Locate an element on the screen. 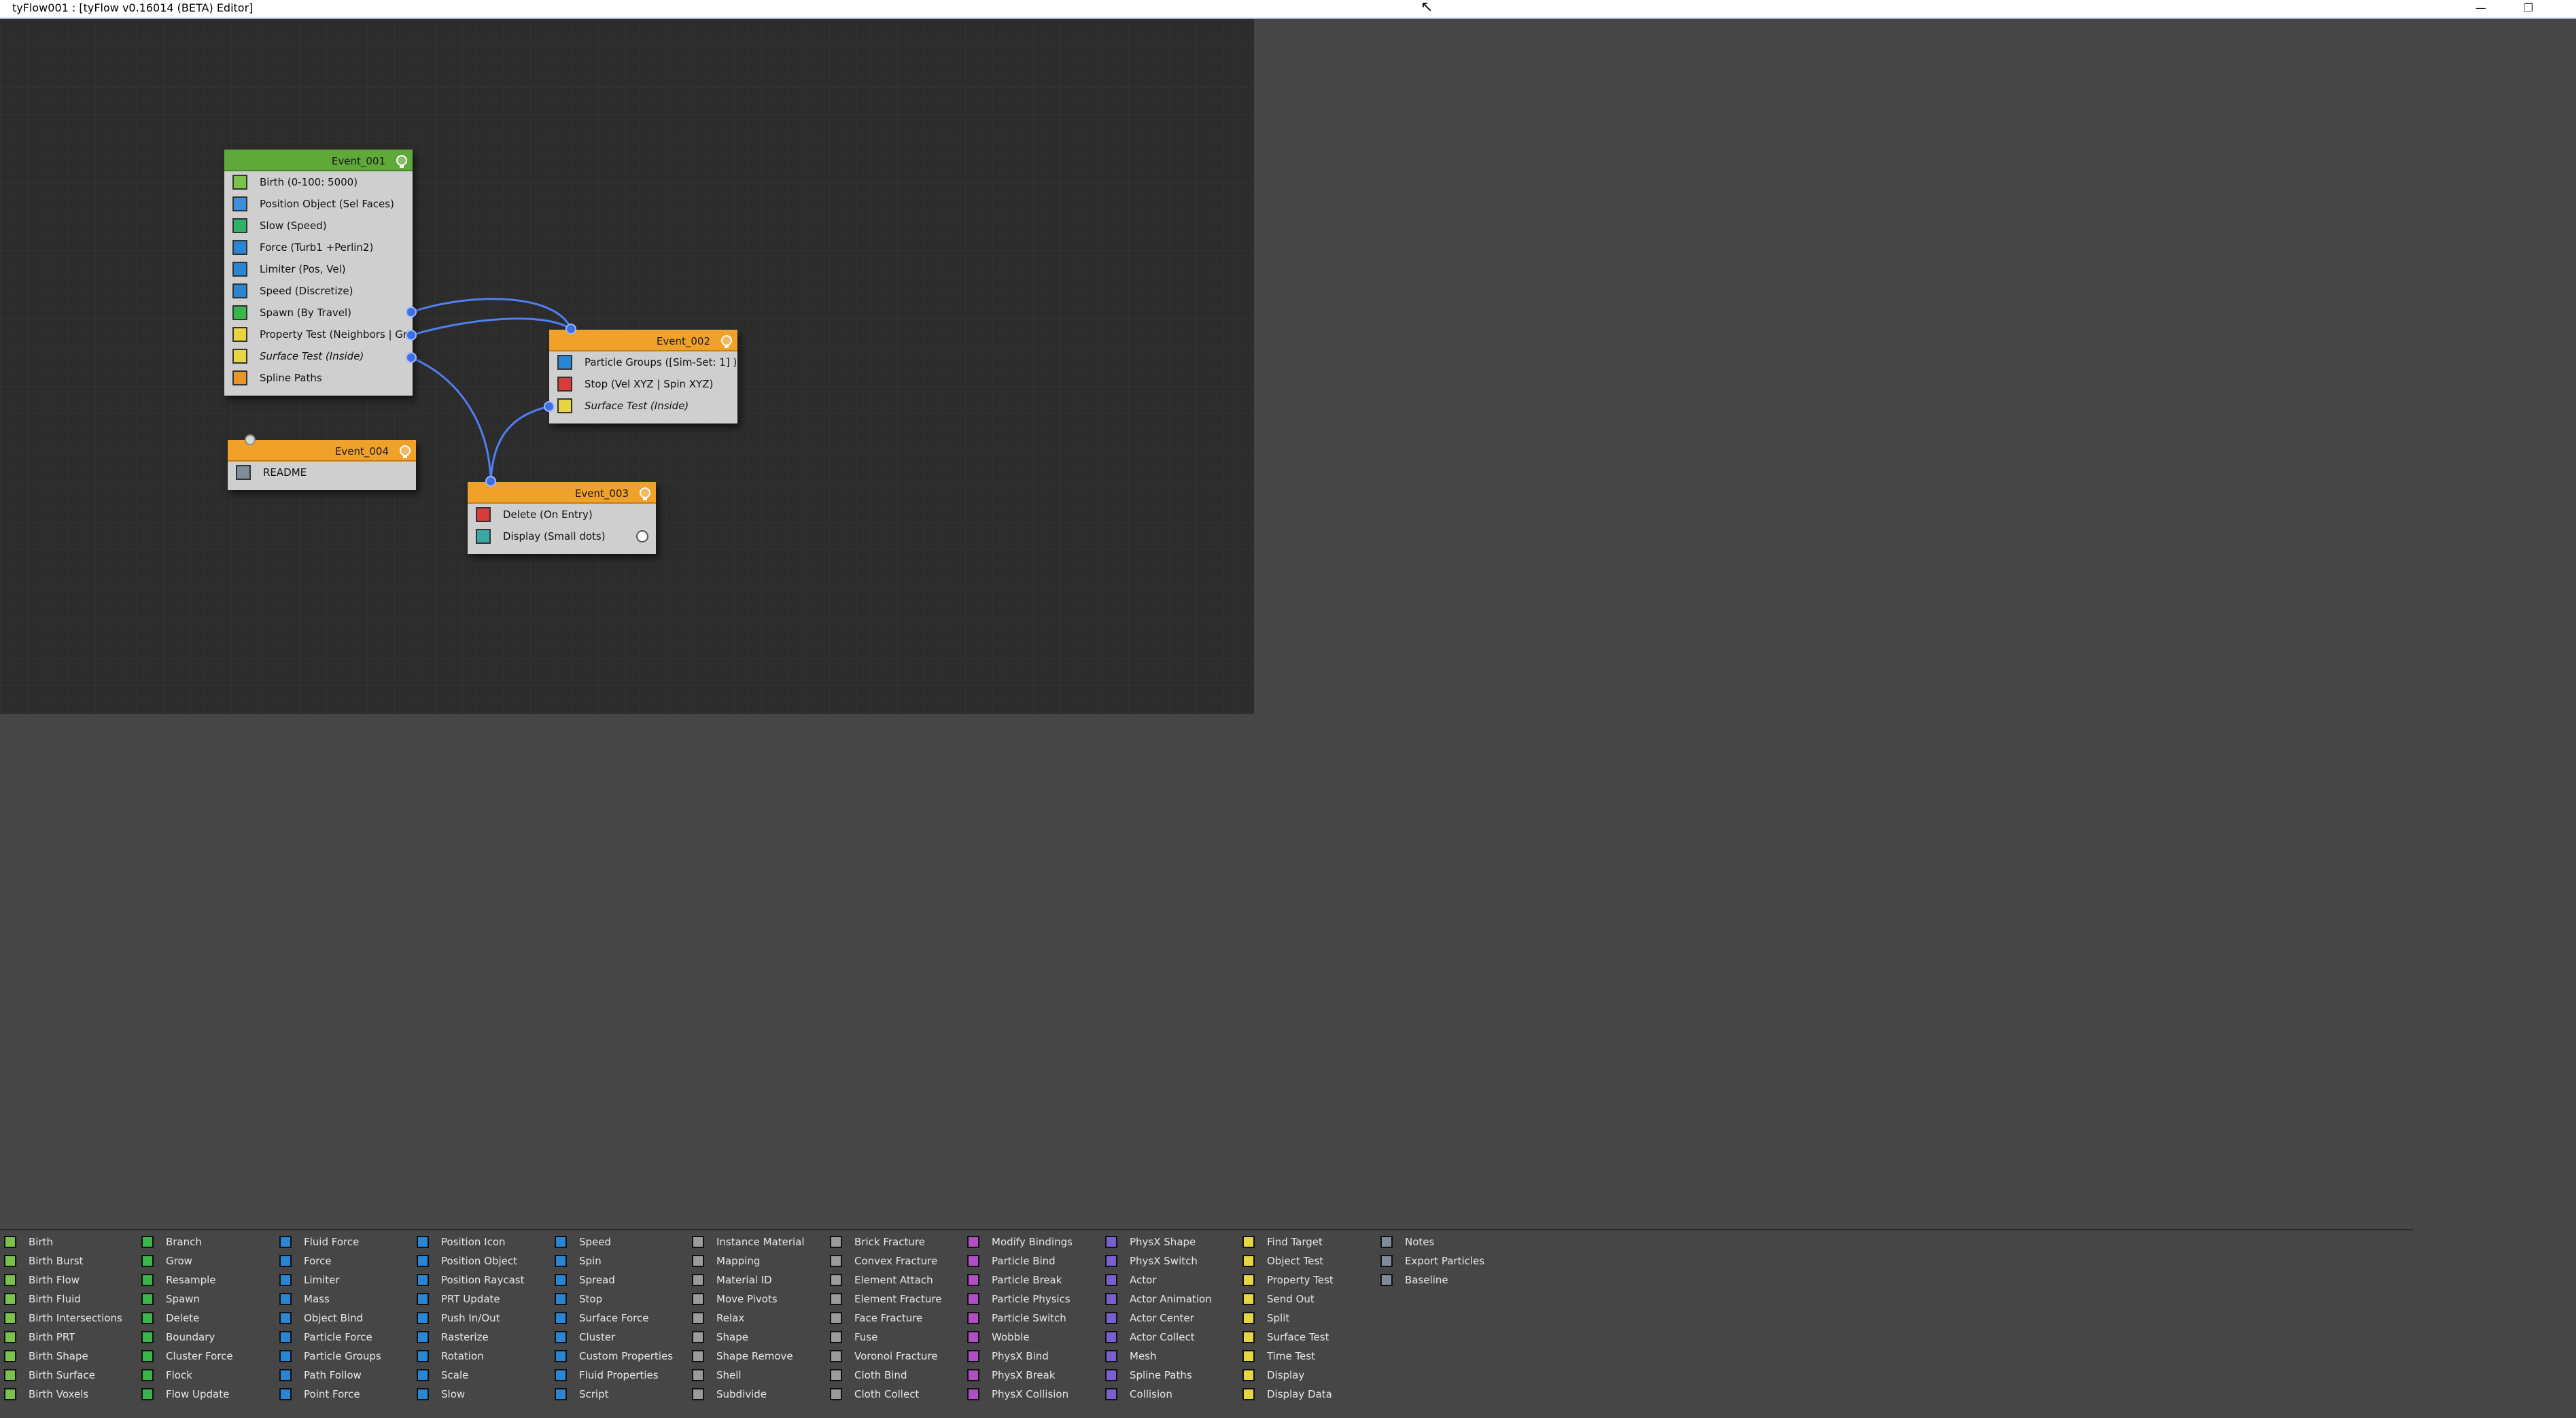 The height and width of the screenshot is (1418, 2576). operator-row: Particle Groups ([Sim-Set: 1] ) is located at coordinates (643, 362).